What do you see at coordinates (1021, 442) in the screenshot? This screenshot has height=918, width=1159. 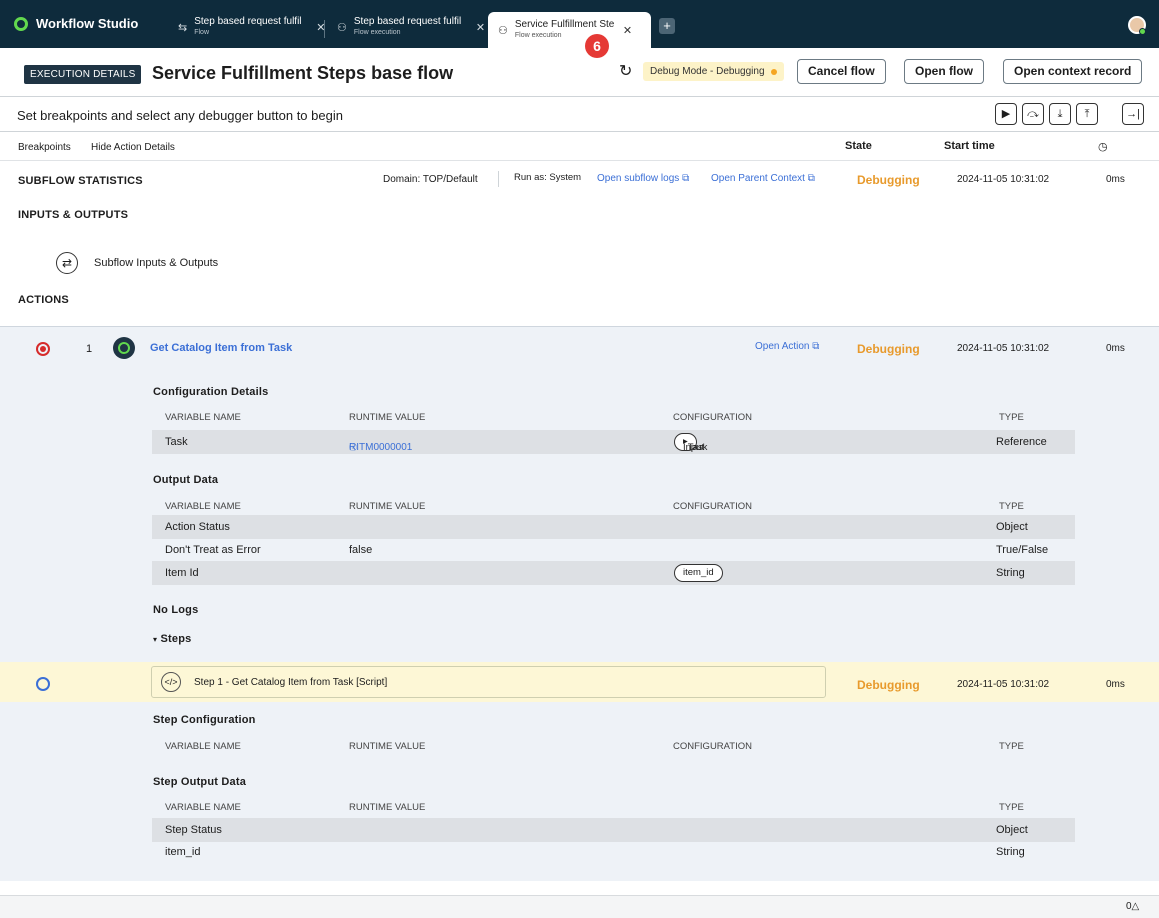 I see `variable-type: Reference` at bounding box center [1021, 442].